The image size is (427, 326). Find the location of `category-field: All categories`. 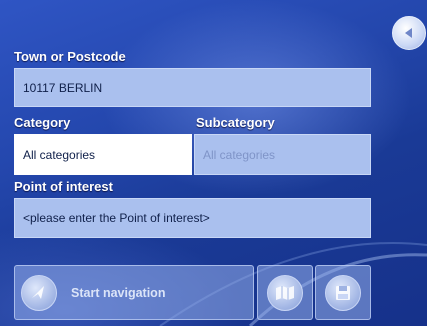

category-field: All categories is located at coordinates (103, 154).